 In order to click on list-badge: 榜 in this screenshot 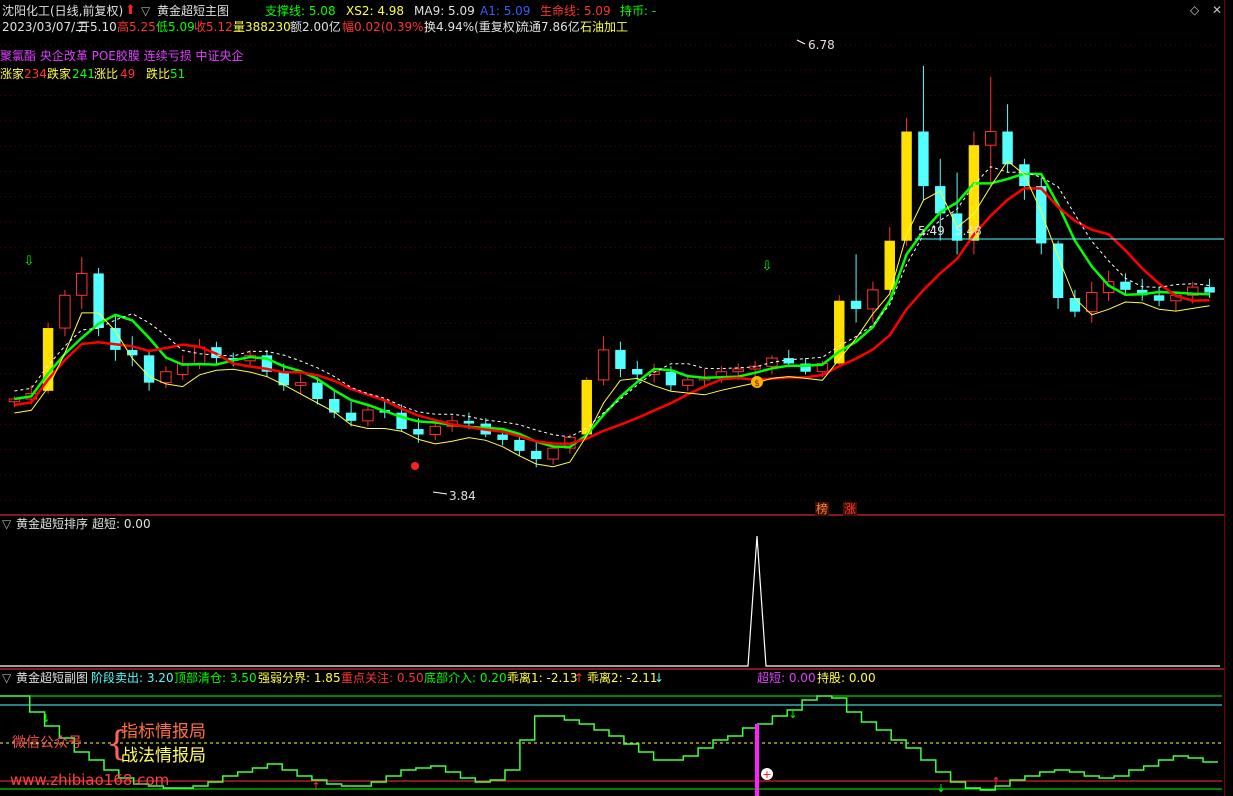, I will do `click(822, 509)`.